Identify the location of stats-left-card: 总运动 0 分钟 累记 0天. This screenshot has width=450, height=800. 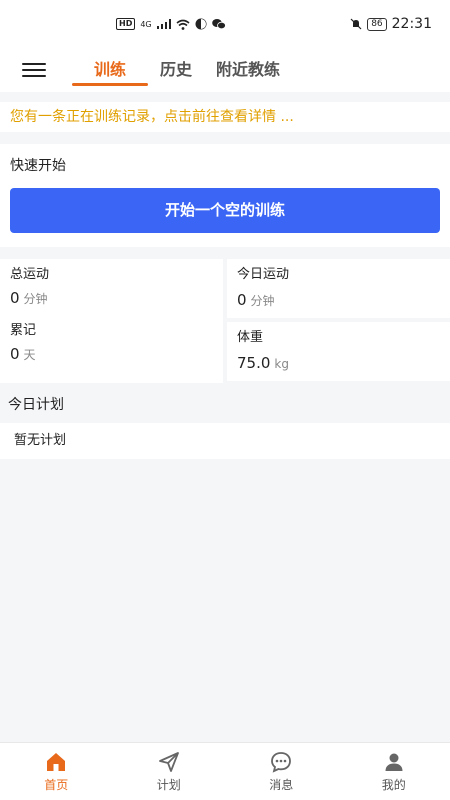
(111, 321).